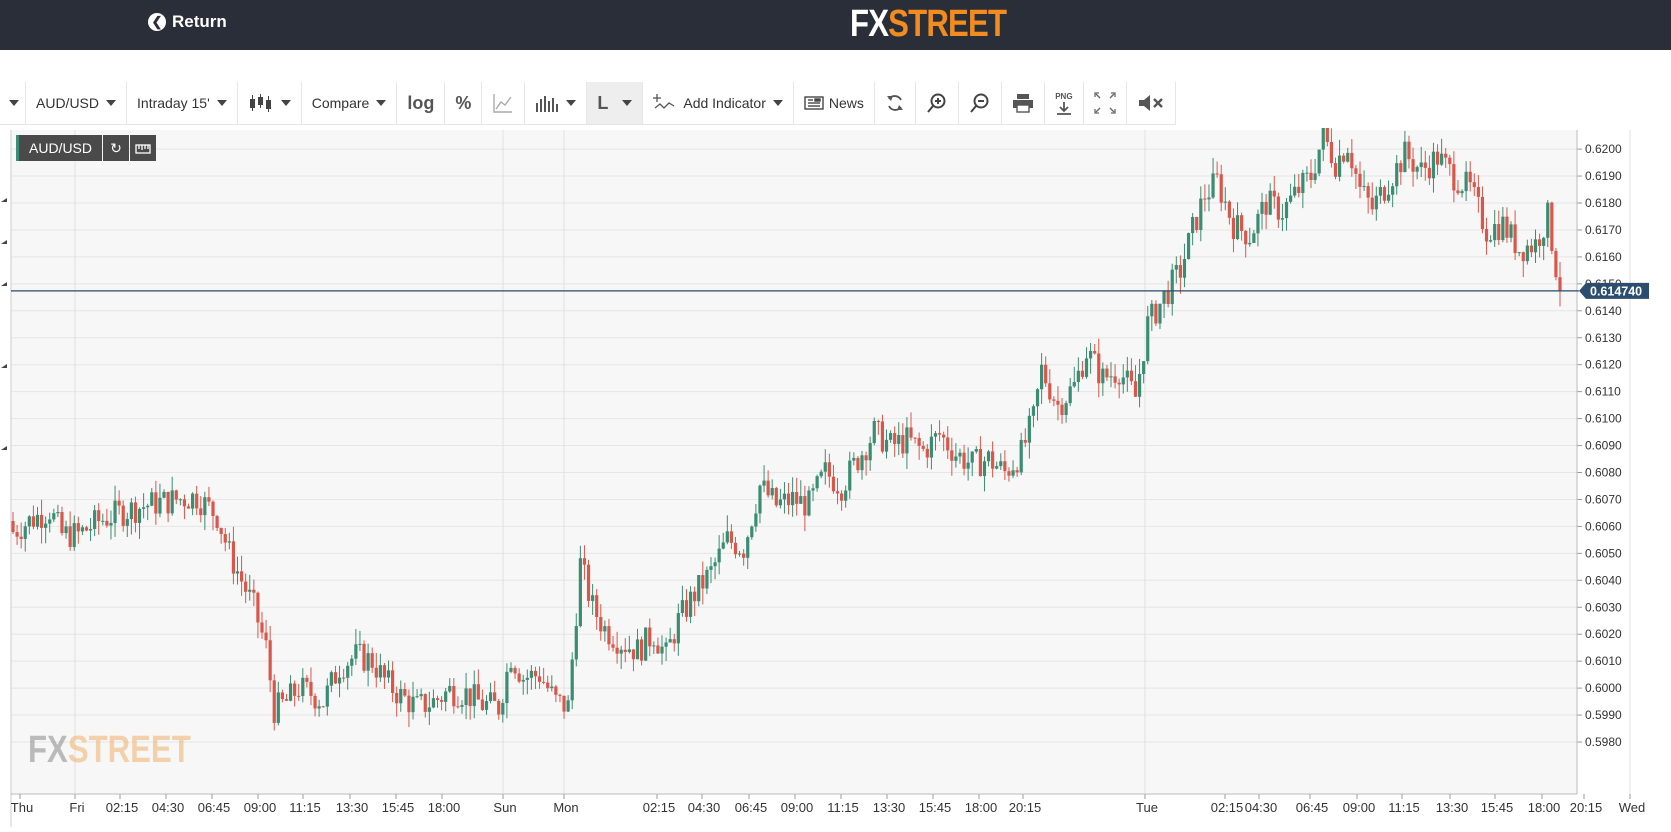 The image size is (1671, 832). What do you see at coordinates (504, 807) in the screenshot?
I see `x-tick-label: Sun` at bounding box center [504, 807].